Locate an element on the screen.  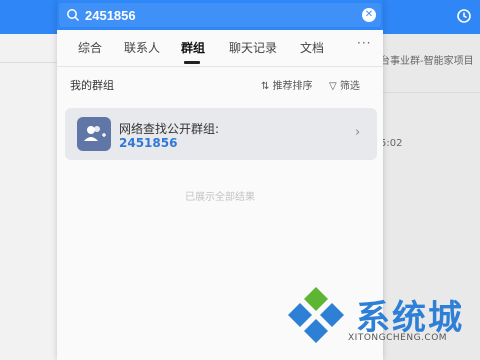
background-timestamp: 5:02 is located at coordinates (391, 143).